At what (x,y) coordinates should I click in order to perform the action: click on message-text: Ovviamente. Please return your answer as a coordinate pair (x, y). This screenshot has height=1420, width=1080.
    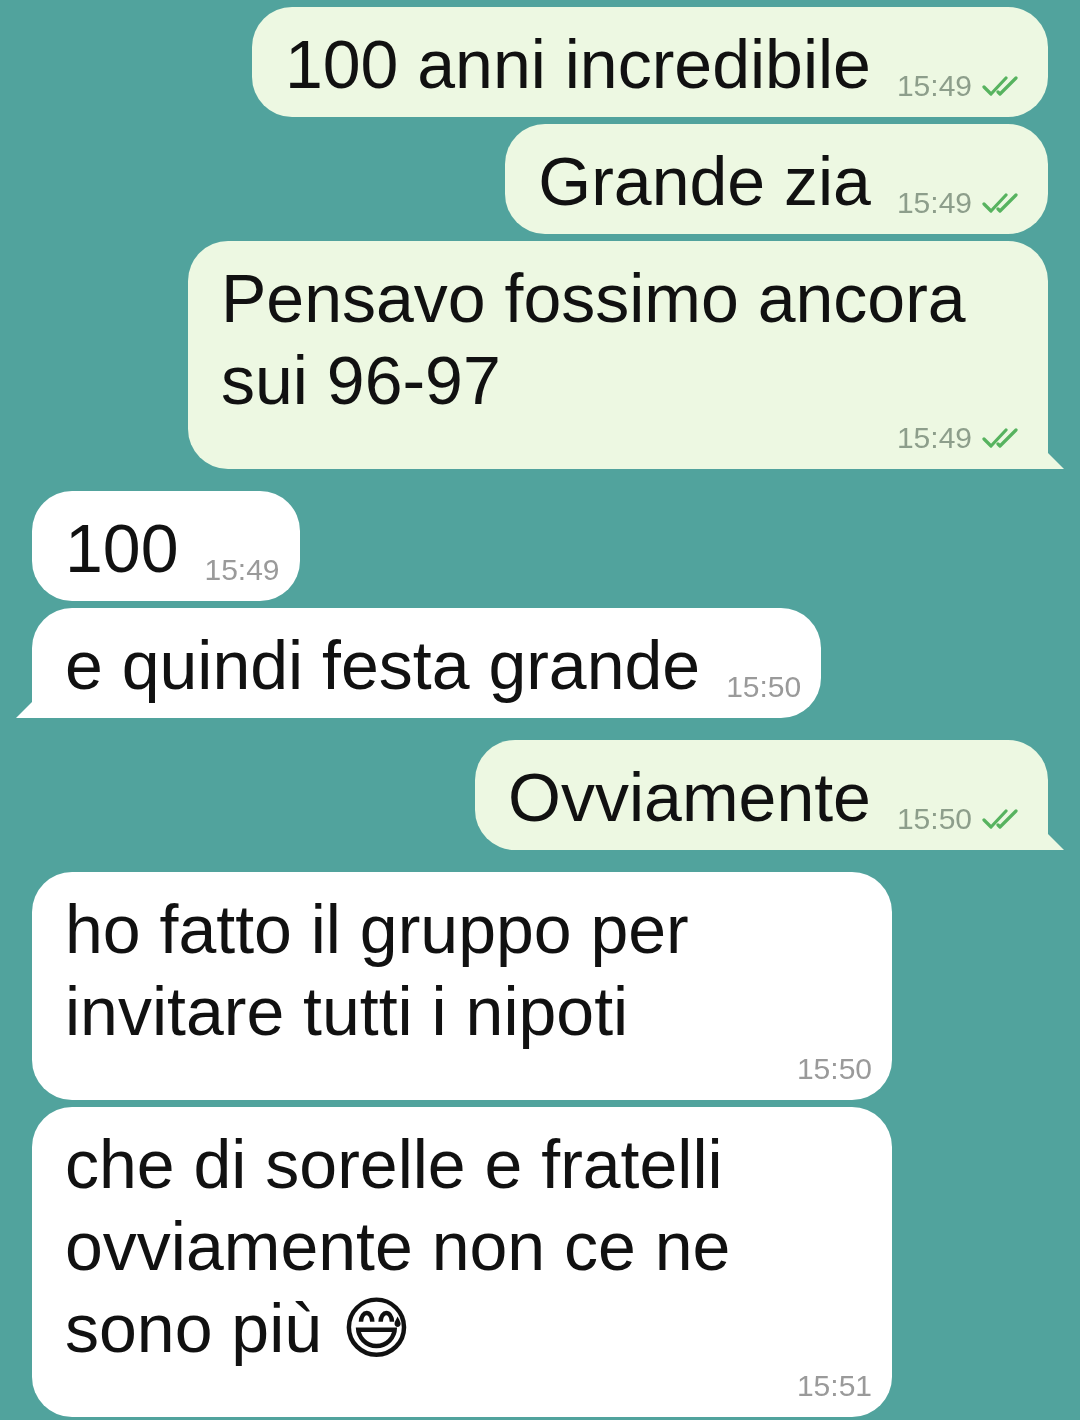
    Looking at the image, I should click on (689, 797).